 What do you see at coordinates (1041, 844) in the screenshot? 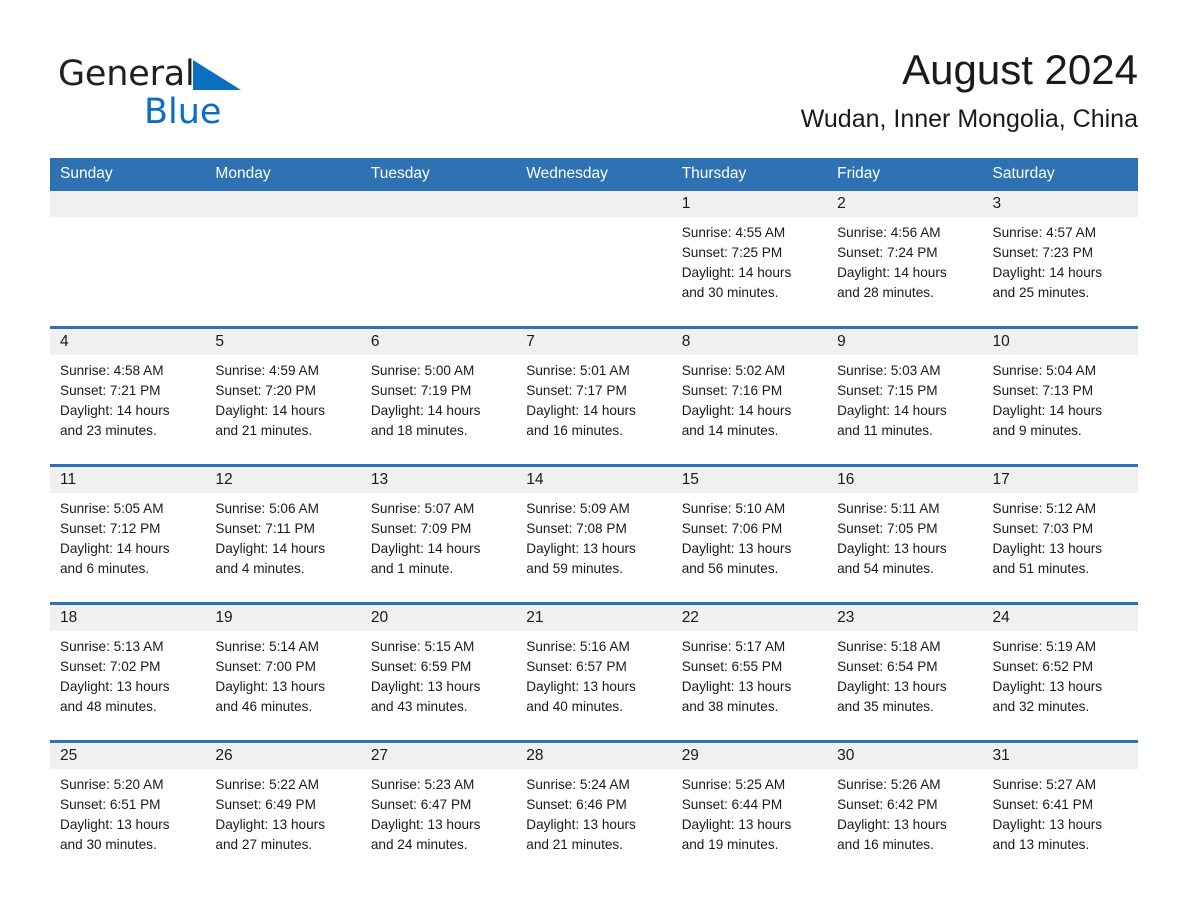
I see `daylight-text-line2: and 13 minutes.` at bounding box center [1041, 844].